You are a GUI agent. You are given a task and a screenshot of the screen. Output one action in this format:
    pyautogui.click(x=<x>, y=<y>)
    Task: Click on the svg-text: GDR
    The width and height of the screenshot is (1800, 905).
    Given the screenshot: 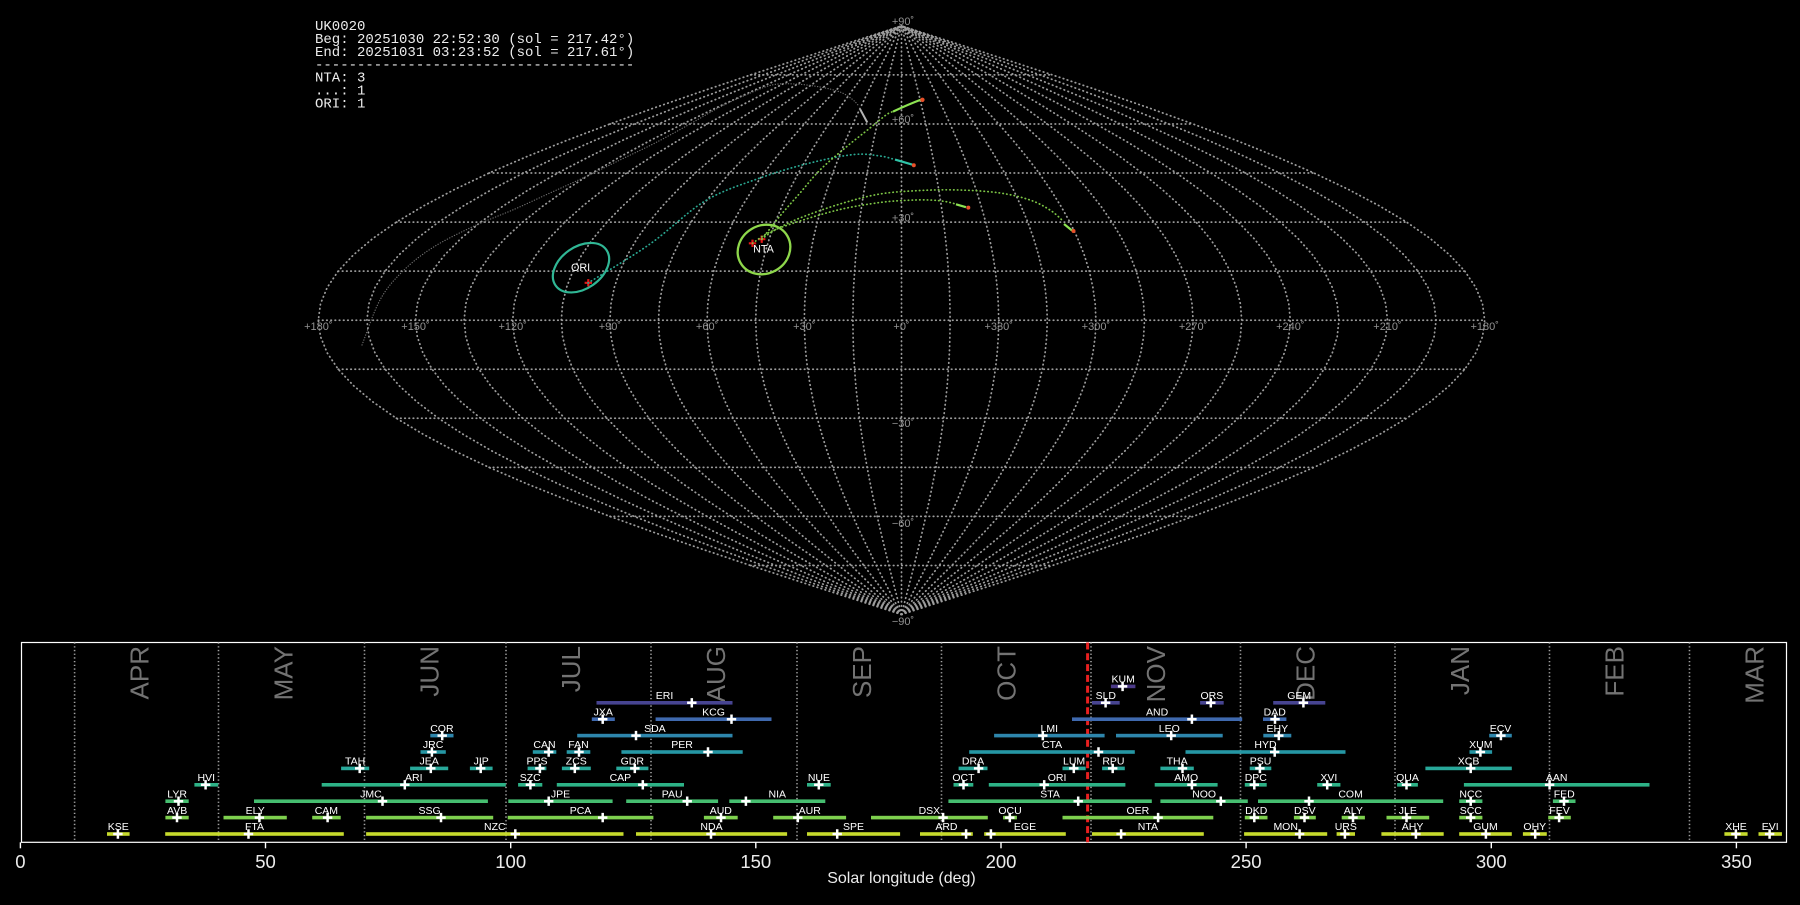 What is the action you would take?
    pyautogui.click(x=633, y=762)
    